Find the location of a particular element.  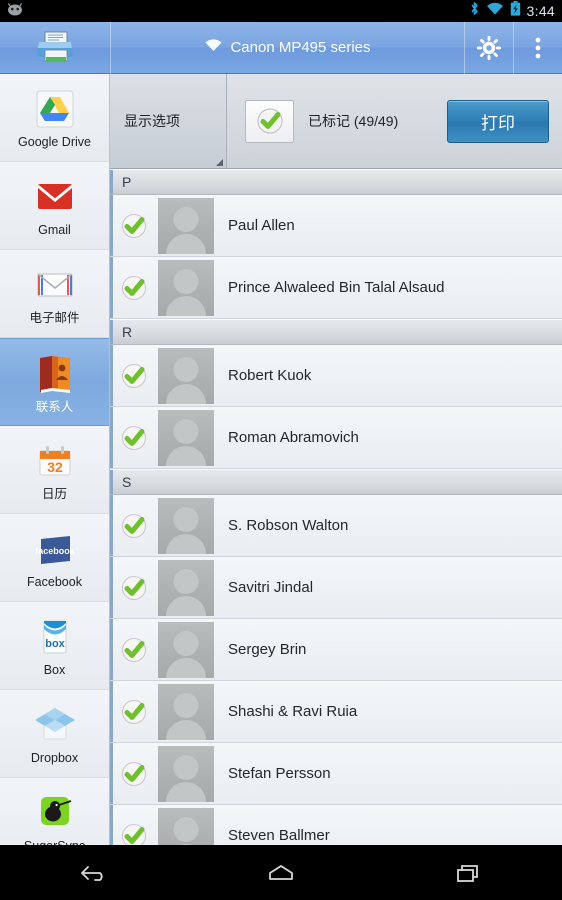

contact-name: S. Robson Walton is located at coordinates (288, 525).